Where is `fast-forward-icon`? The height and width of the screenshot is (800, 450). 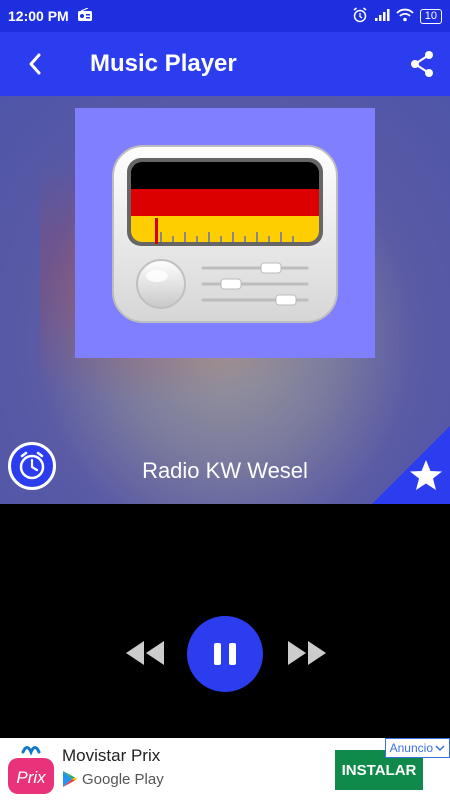
fast-forward-icon is located at coordinates (307, 653).